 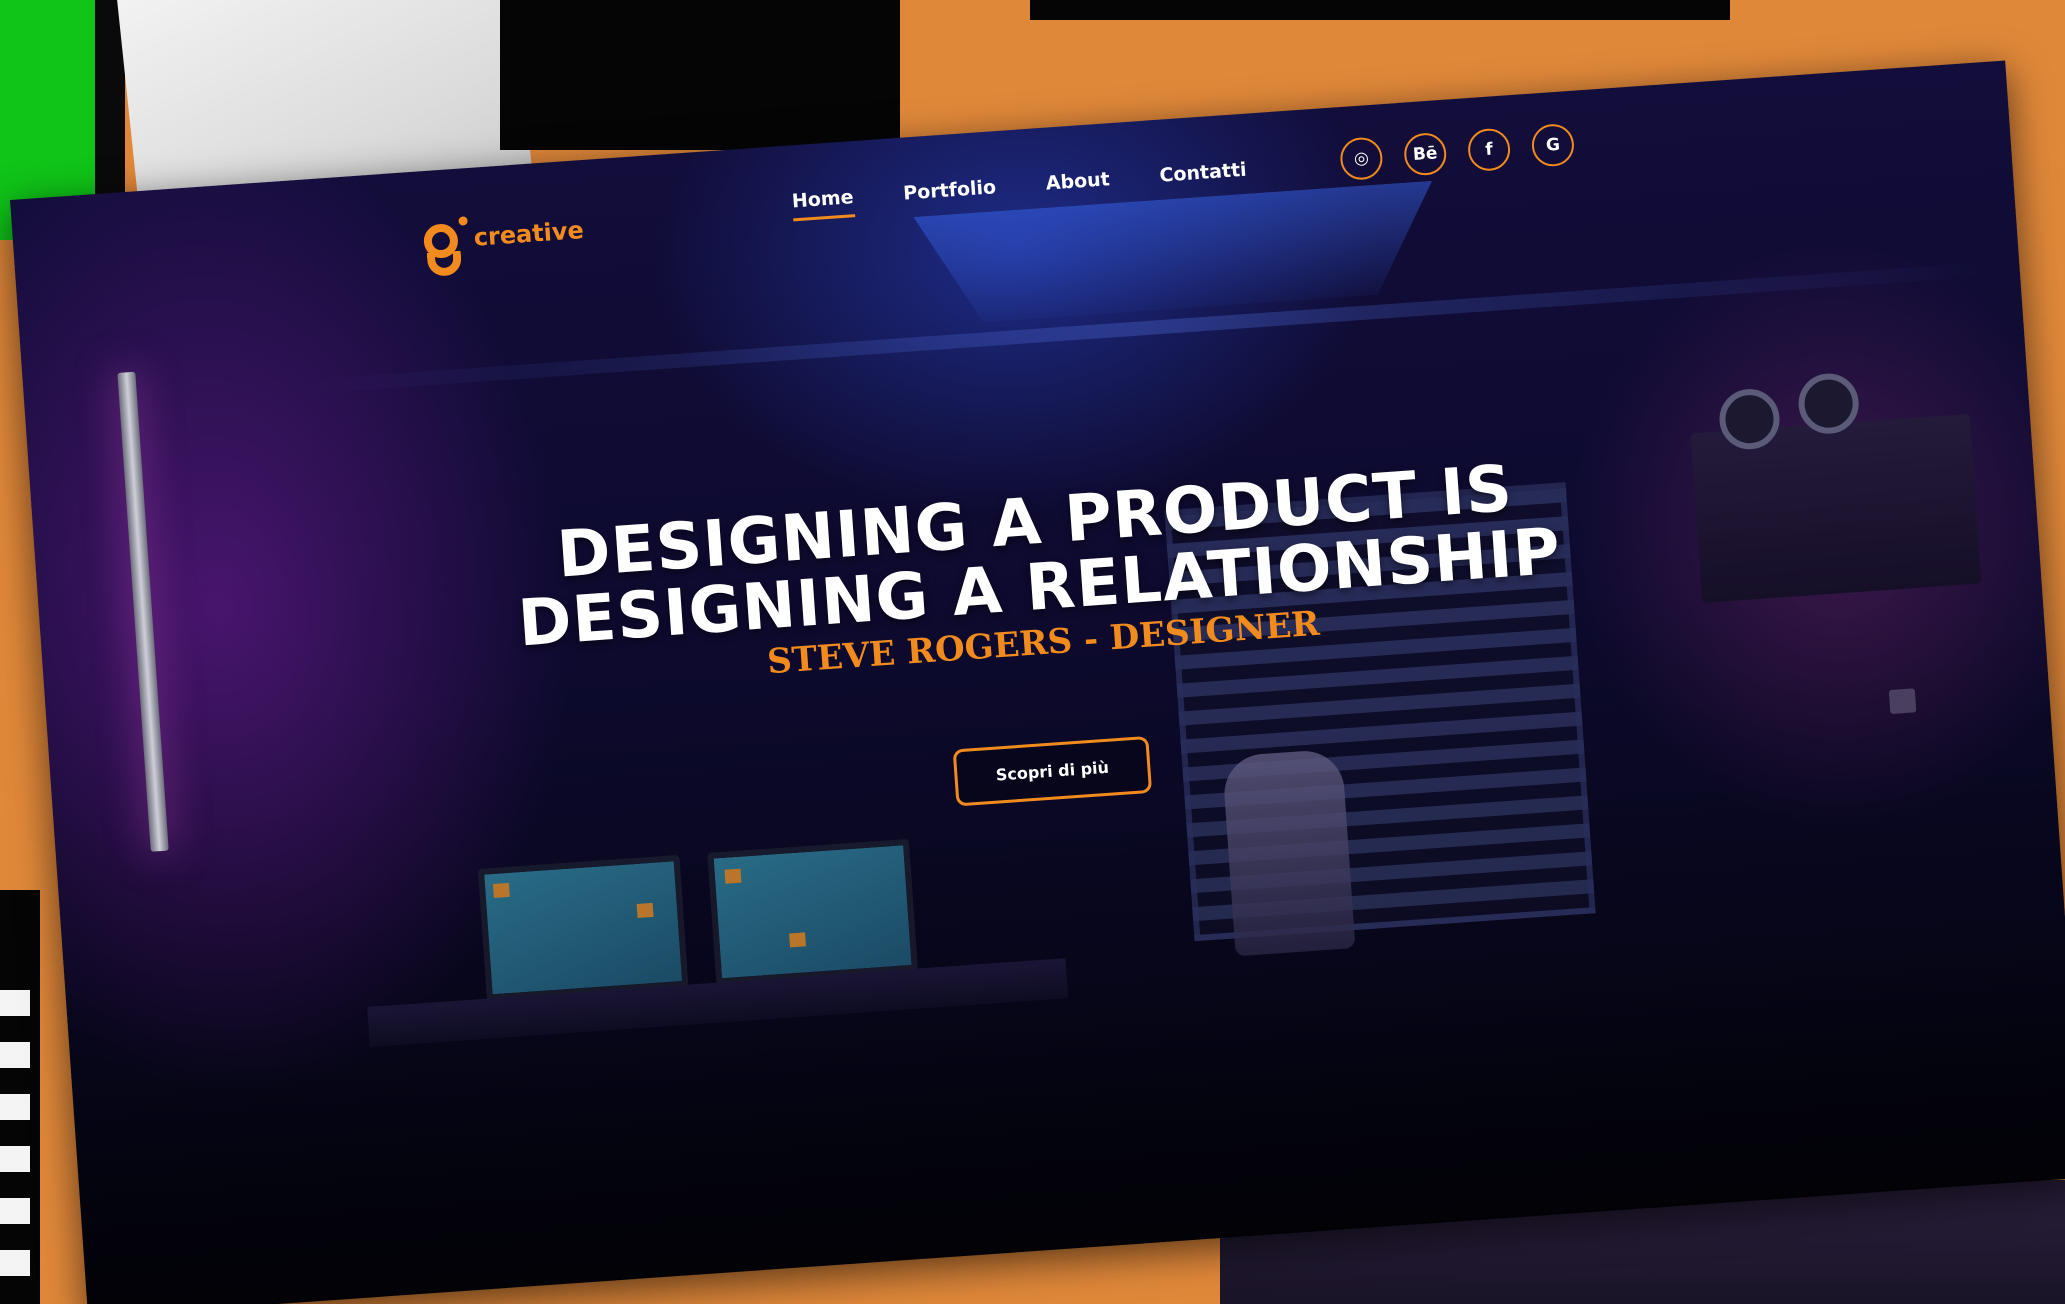 I want to click on facebook-icon: f, so click(x=1489, y=150).